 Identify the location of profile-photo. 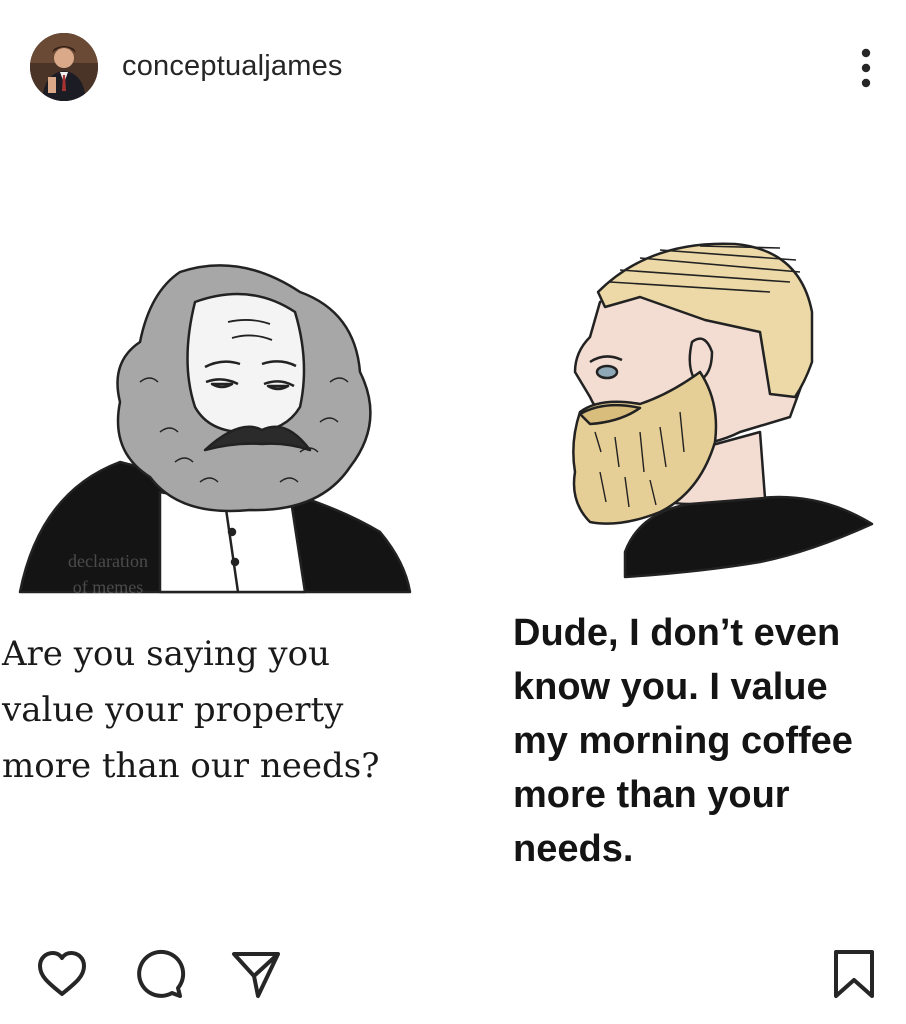
(64, 67).